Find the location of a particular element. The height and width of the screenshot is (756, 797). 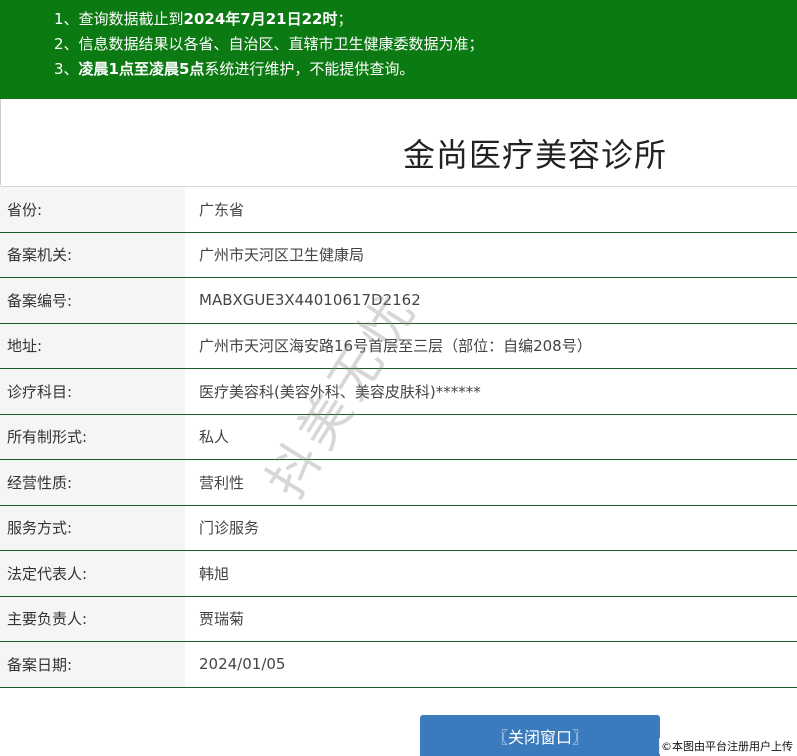

upload-credit: ©本图由平台注册用户上传 is located at coordinates (727, 746).